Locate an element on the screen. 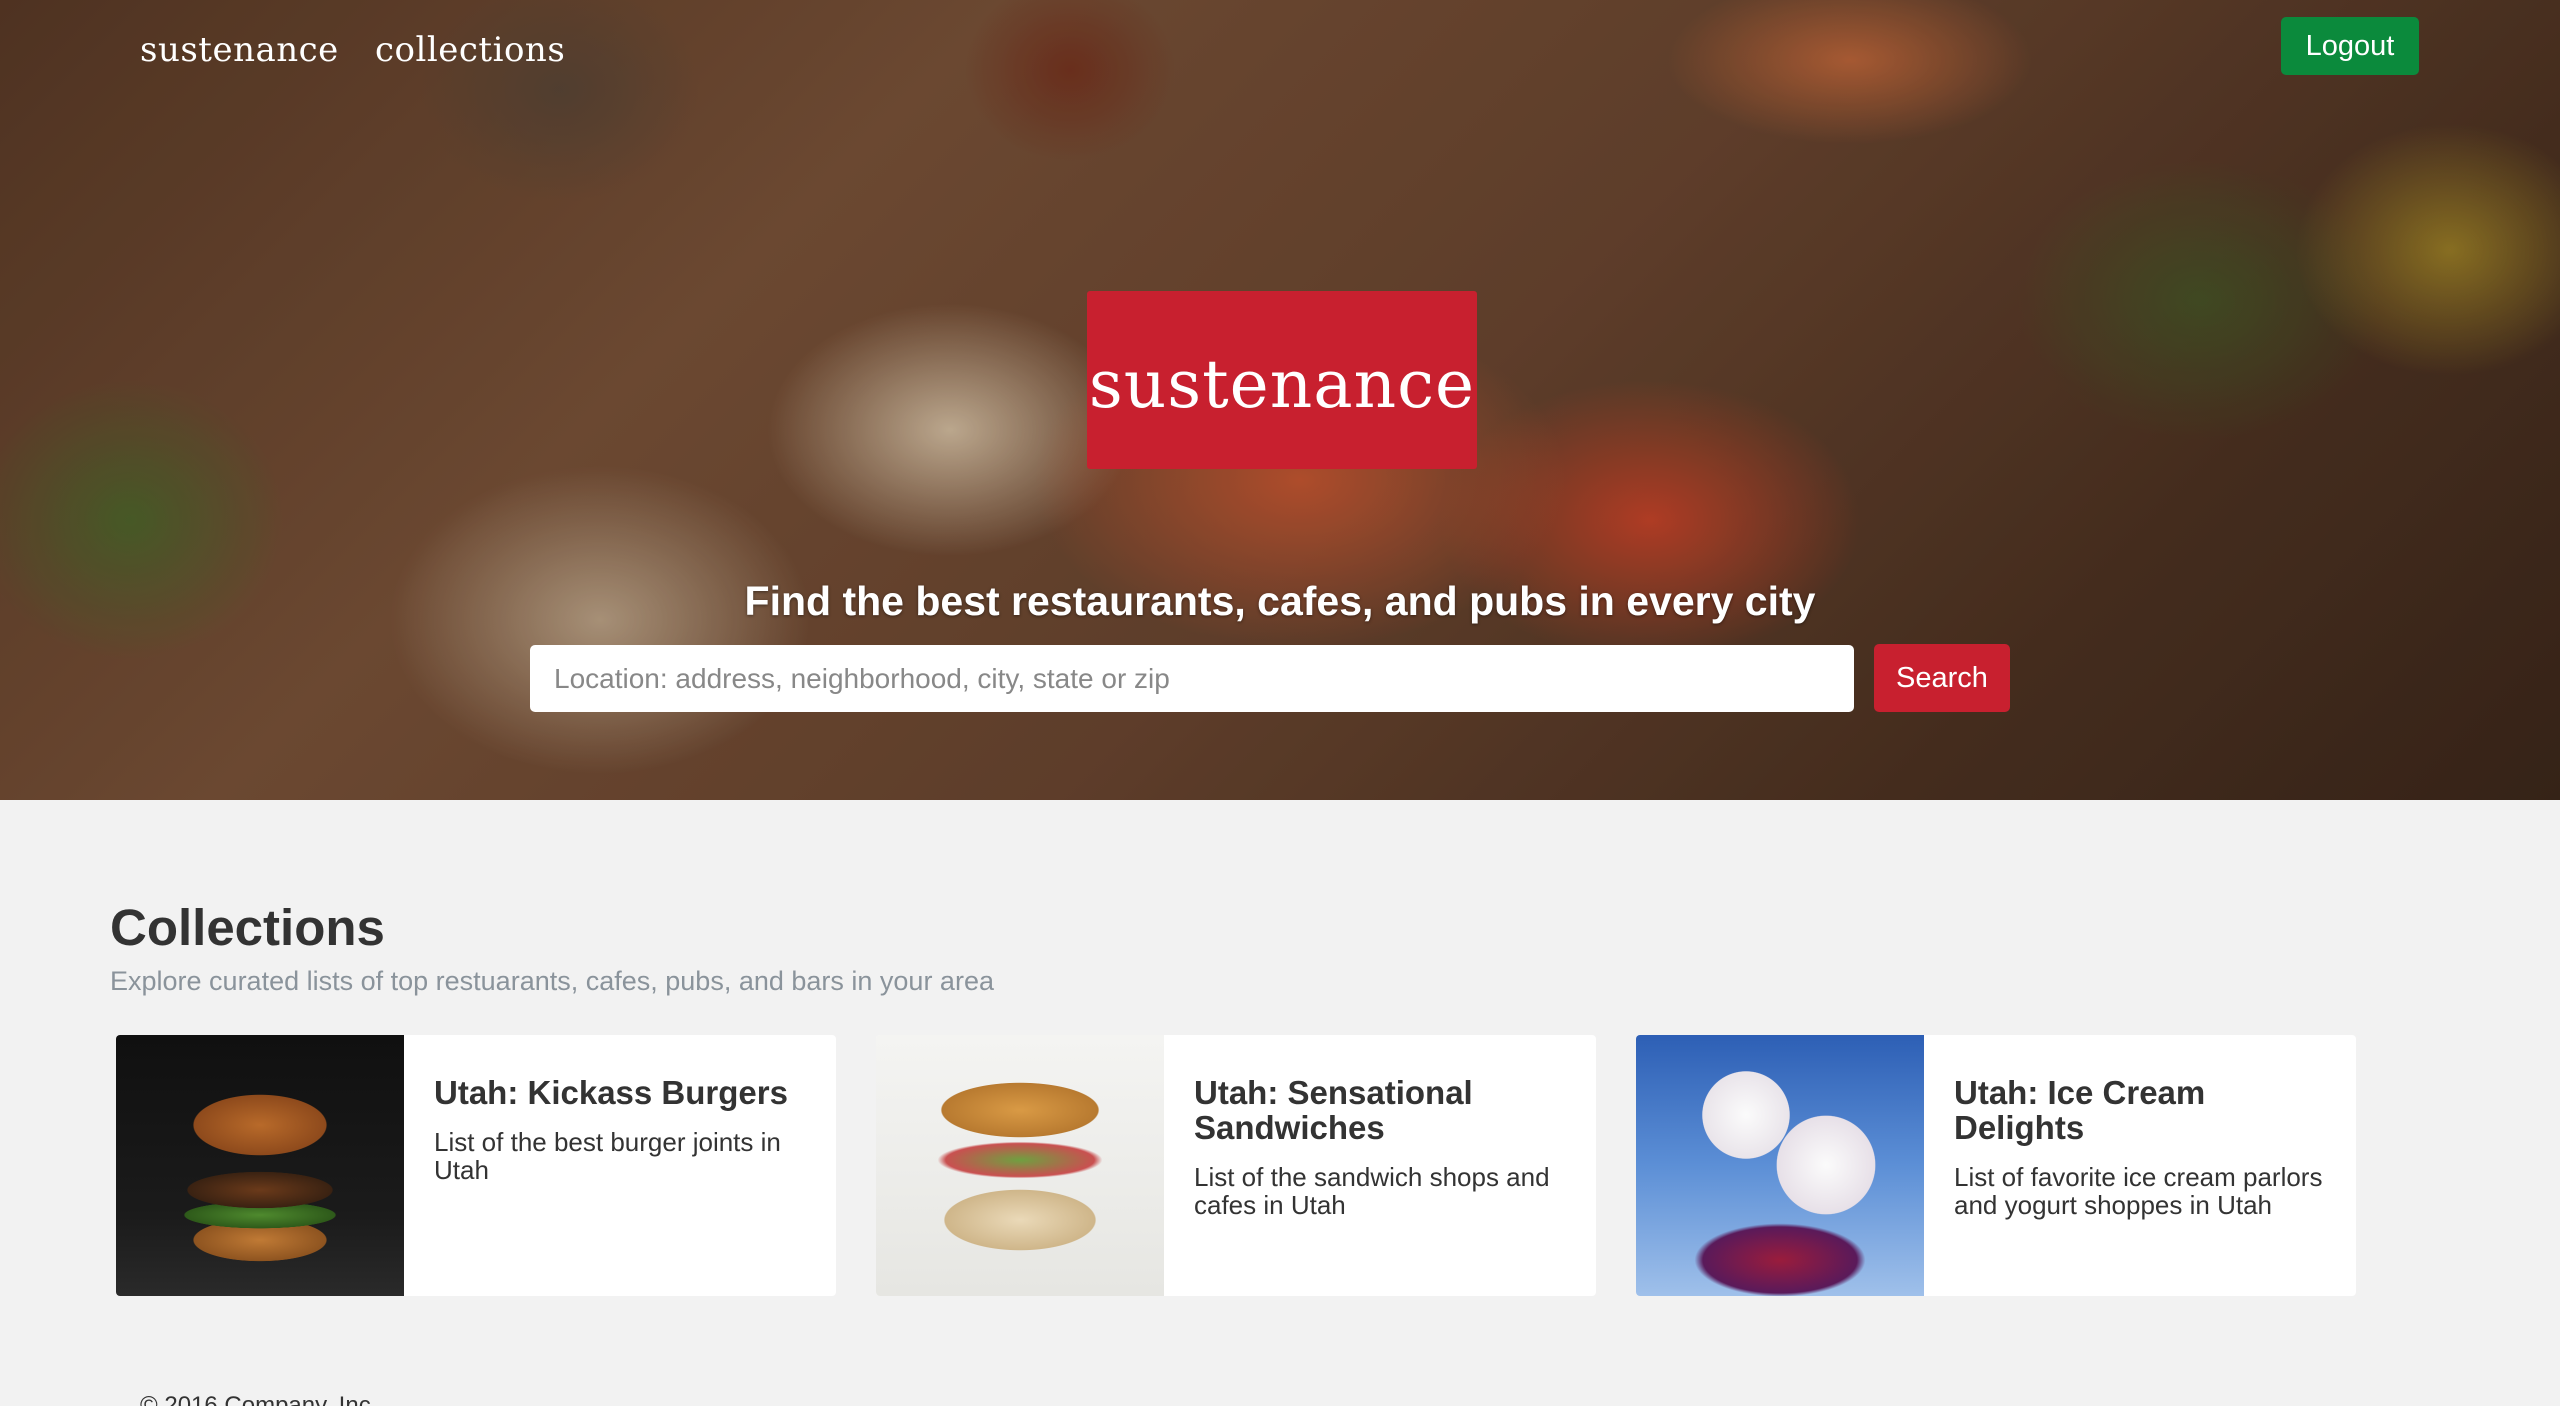 Image resolution: width=2560 pixels, height=1406 pixels. collection-card-title: Utah: Ice Cream Delights is located at coordinates (2080, 1110).